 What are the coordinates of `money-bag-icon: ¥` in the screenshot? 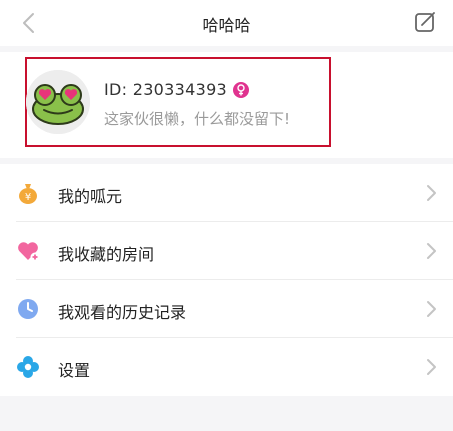 It's located at (28, 194).